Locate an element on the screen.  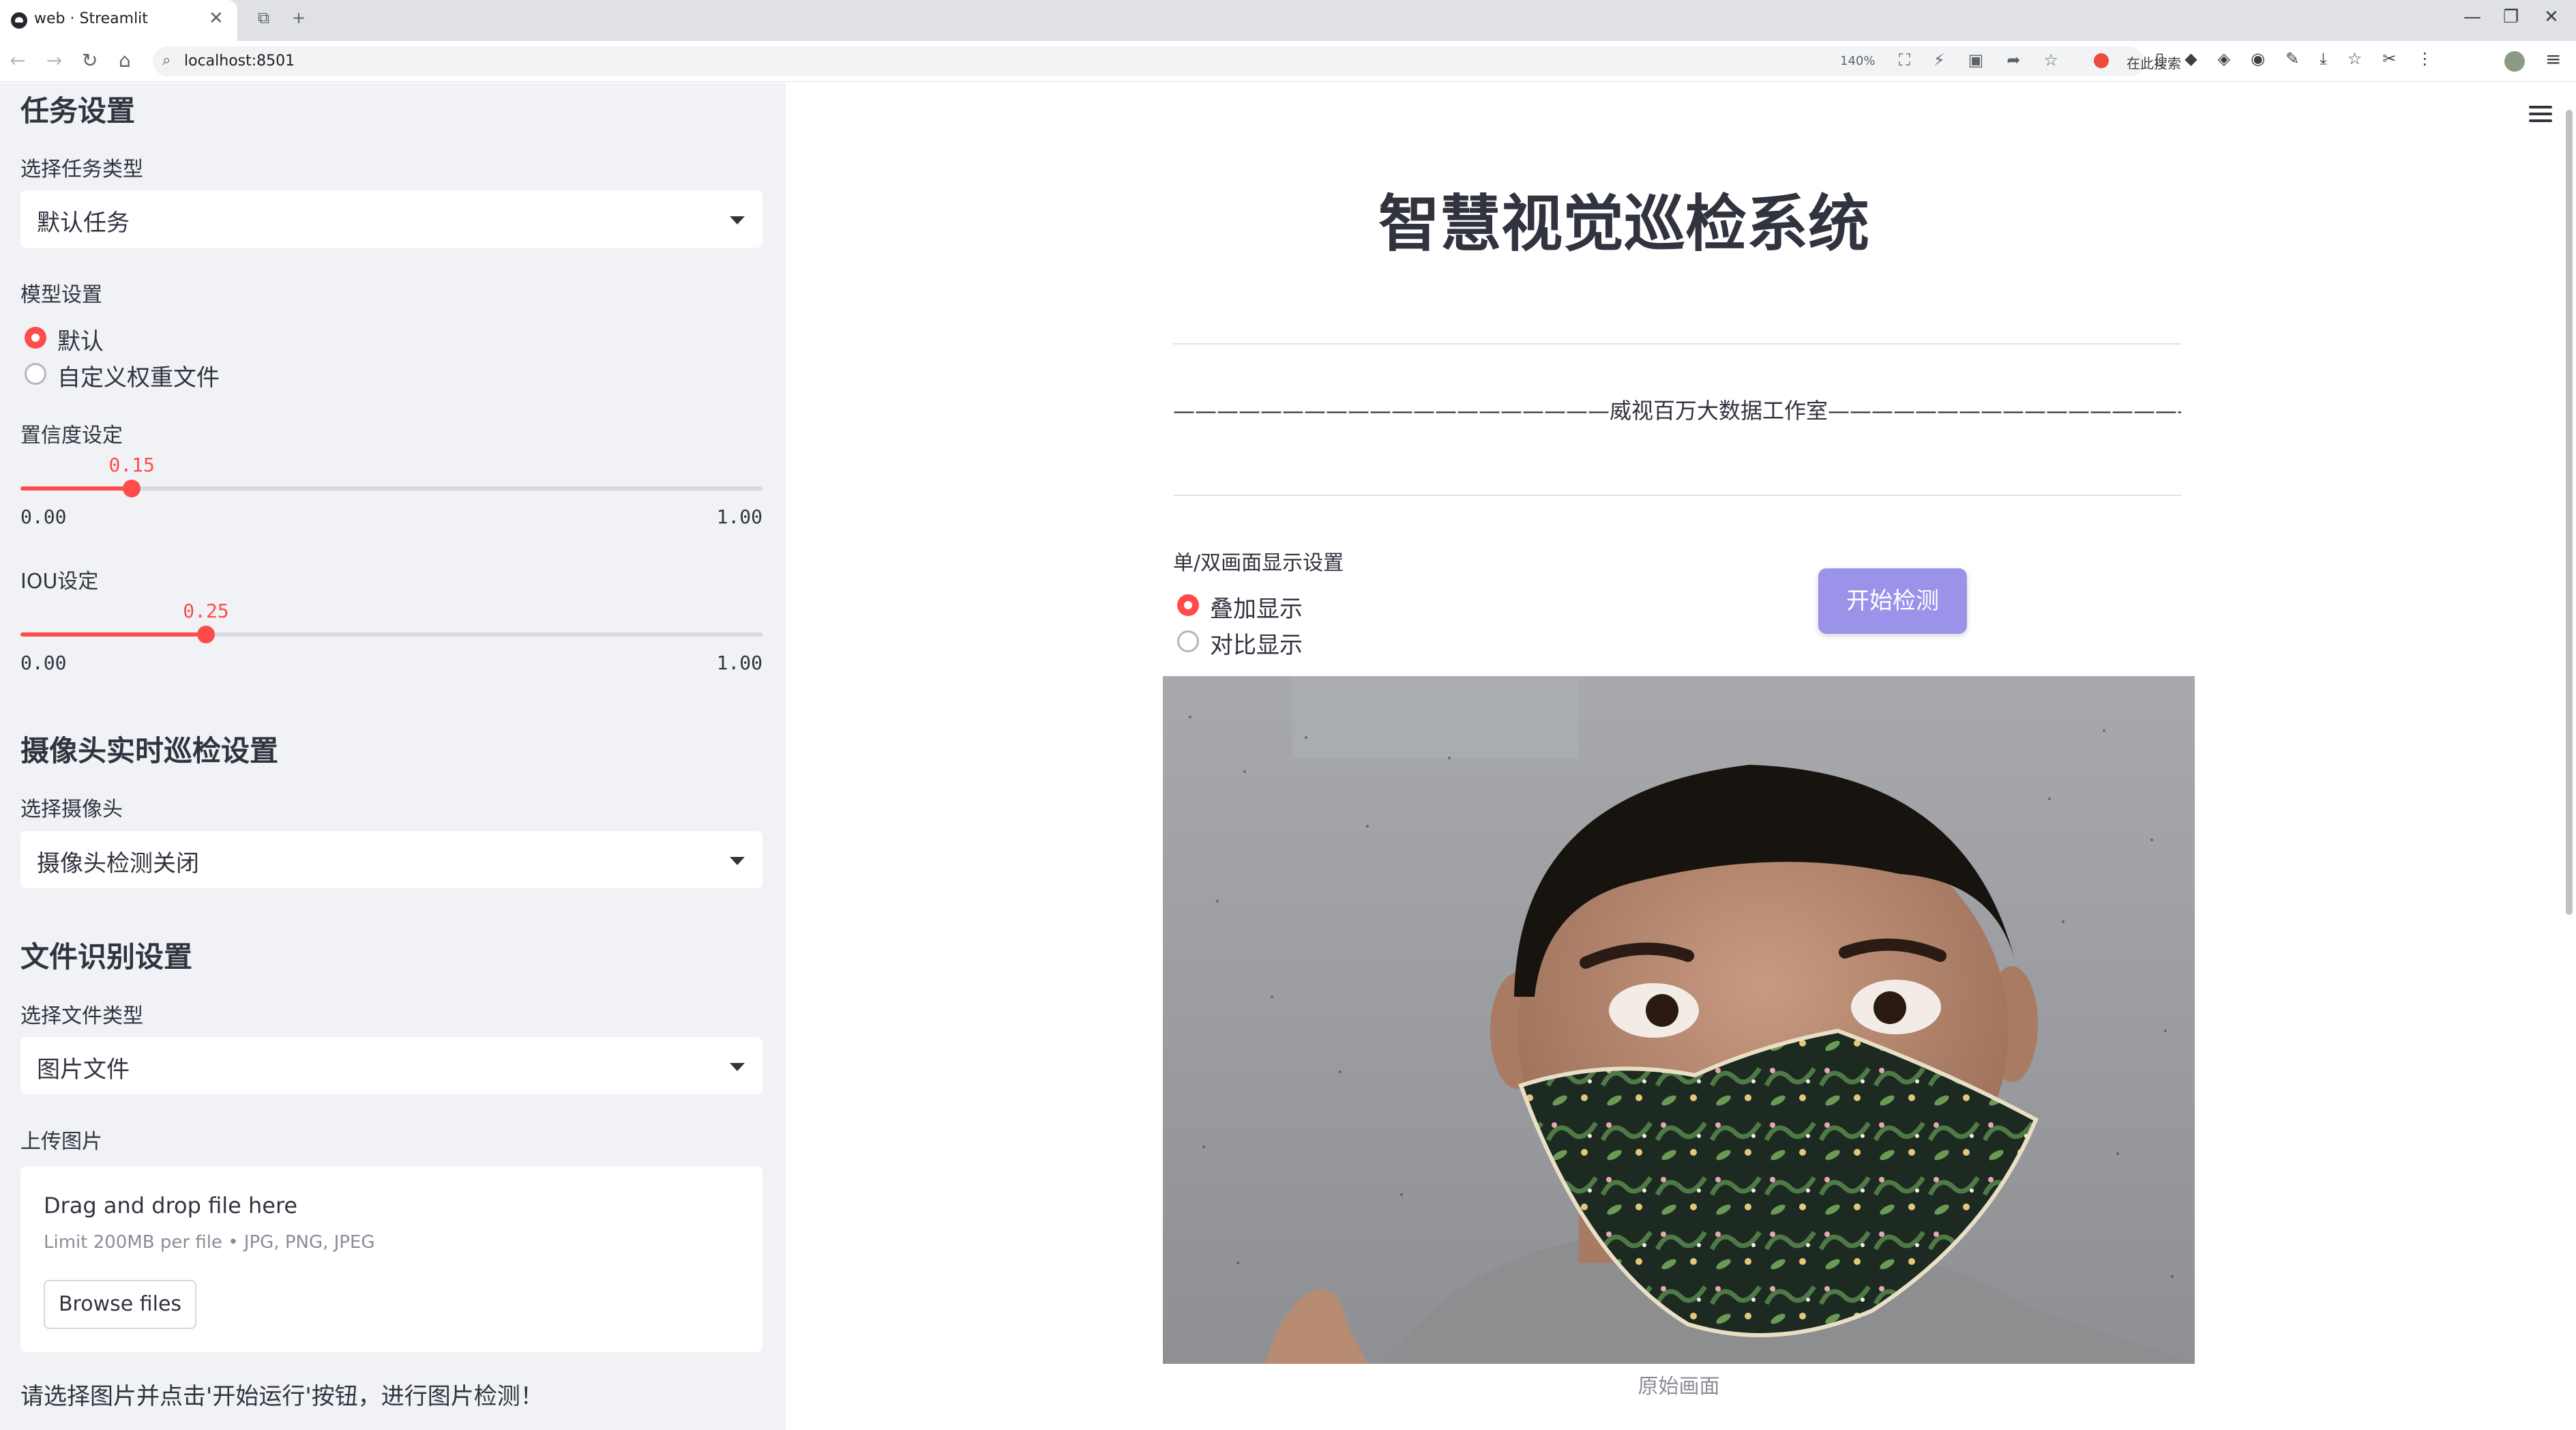
file-type-label: 选择文件类型 is located at coordinates (81, 1016).